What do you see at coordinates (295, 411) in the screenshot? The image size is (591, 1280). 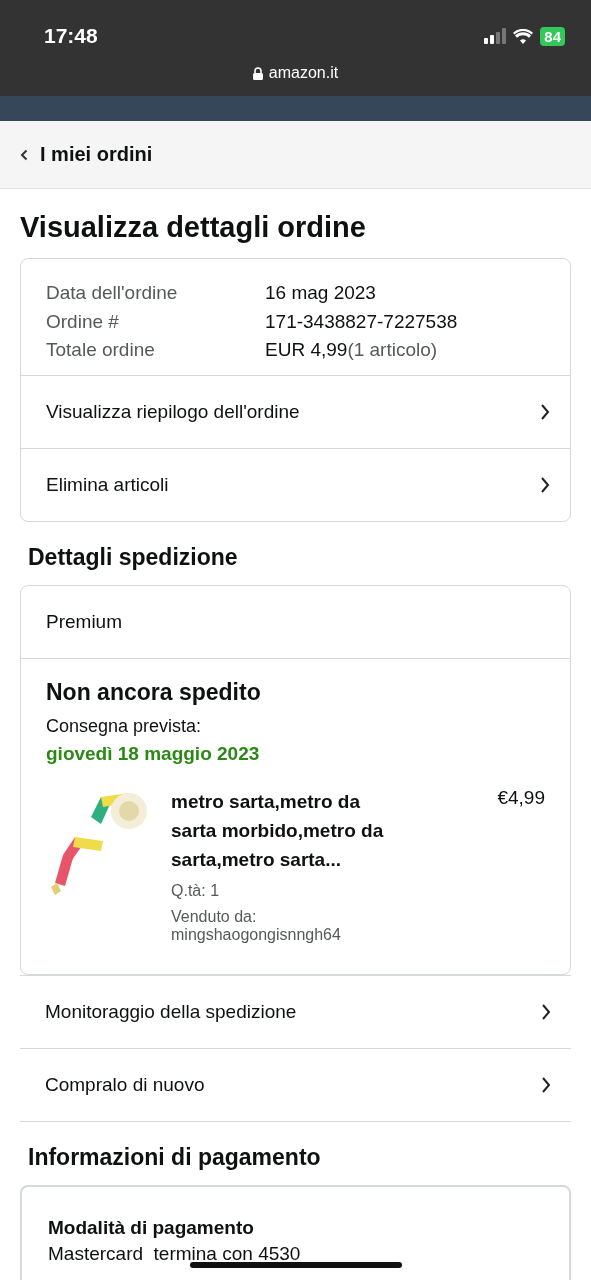 I see `order-link: Visualizza riepilogo dell'ordine` at bounding box center [295, 411].